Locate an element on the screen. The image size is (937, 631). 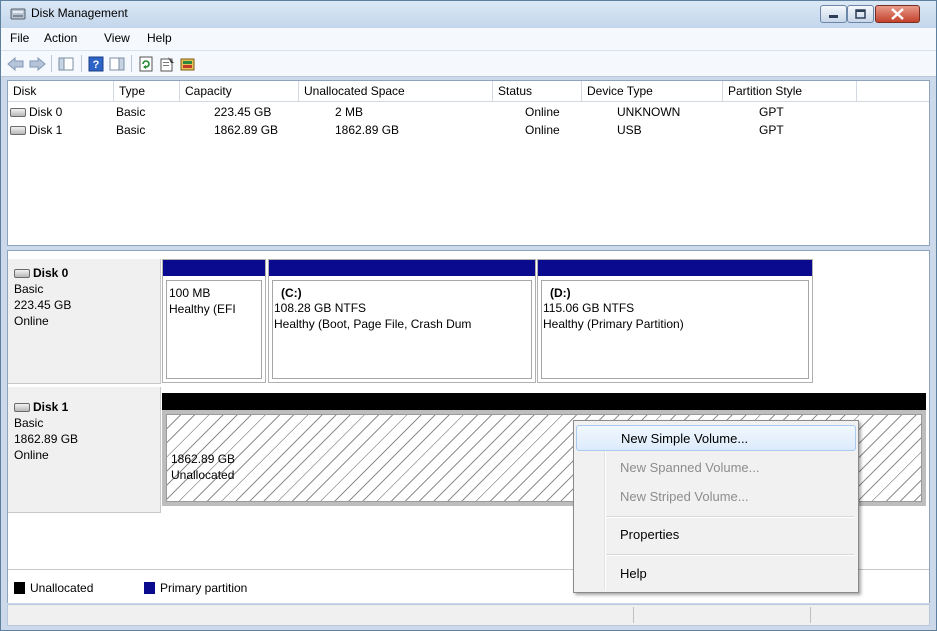
back-arrow-icon is located at coordinates (16, 63).